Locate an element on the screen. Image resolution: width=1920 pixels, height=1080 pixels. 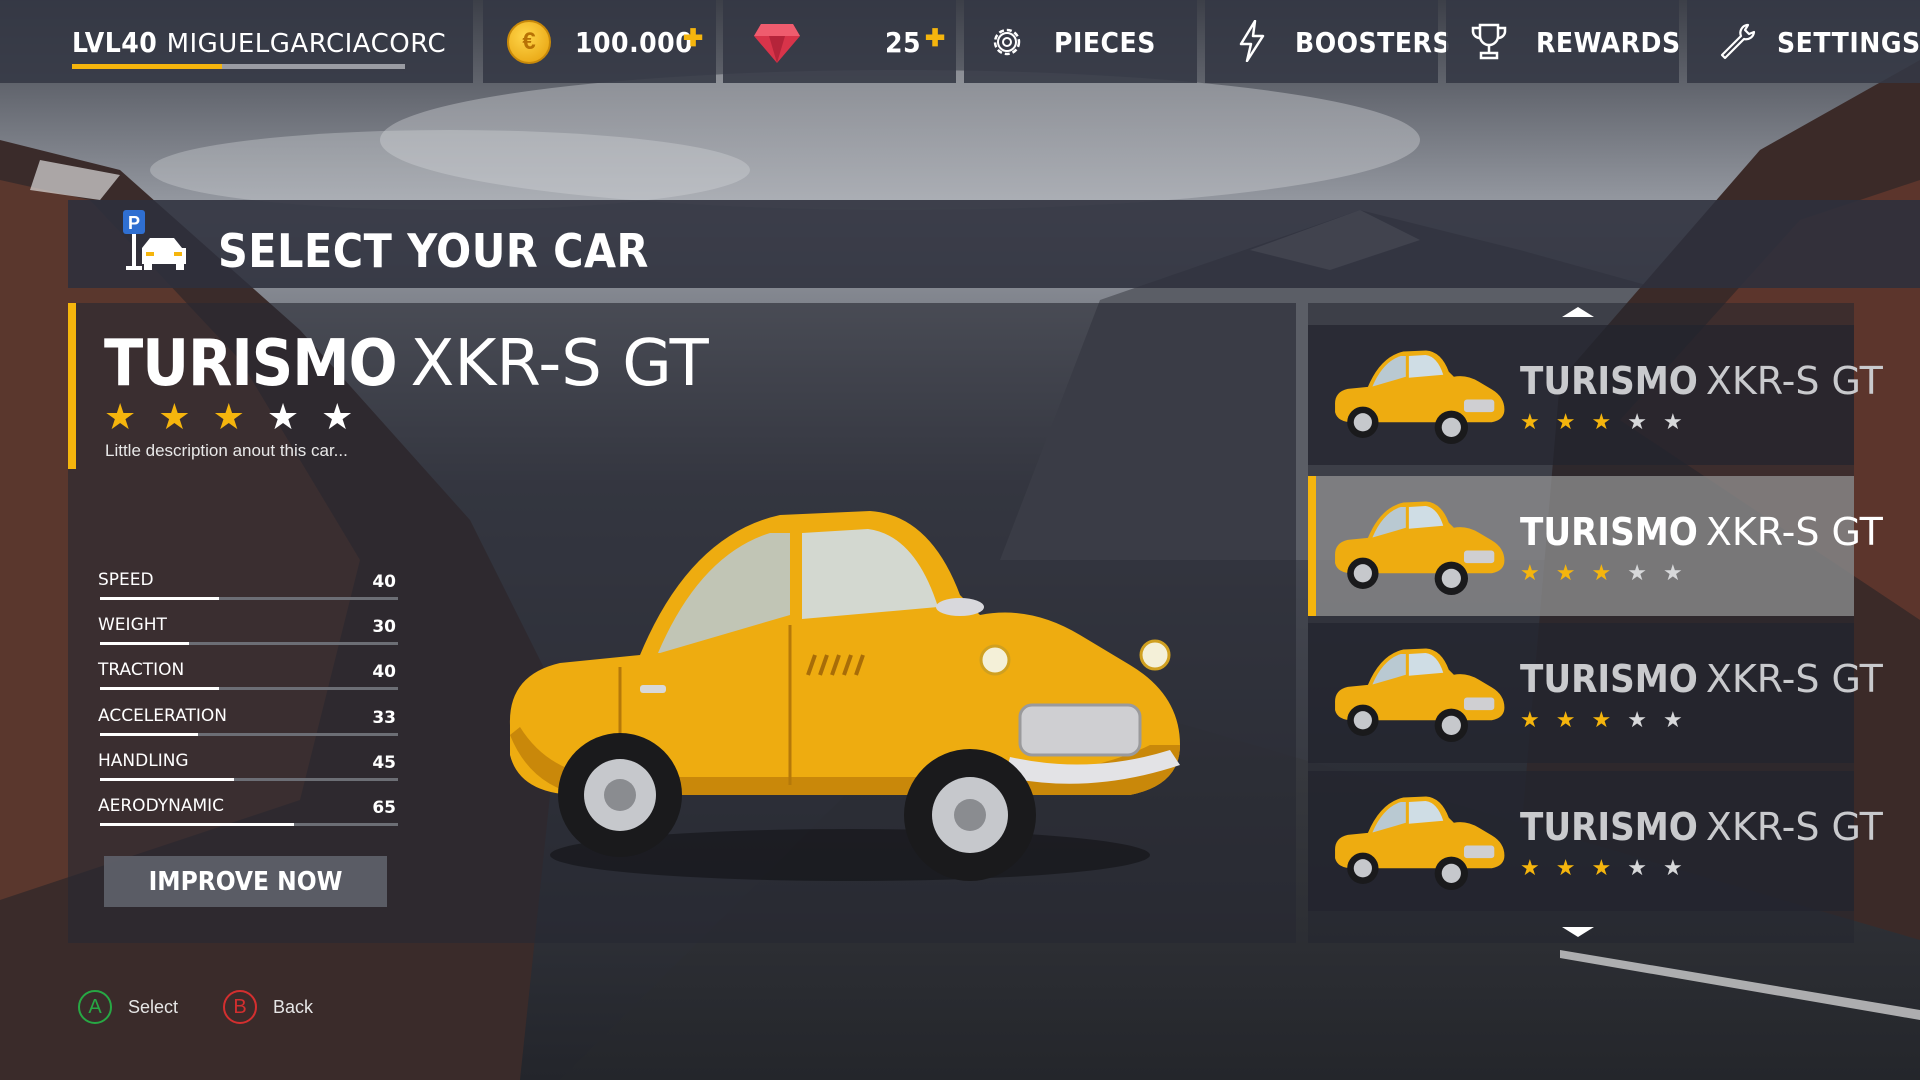
car-image is located at coordinates (845, 696).